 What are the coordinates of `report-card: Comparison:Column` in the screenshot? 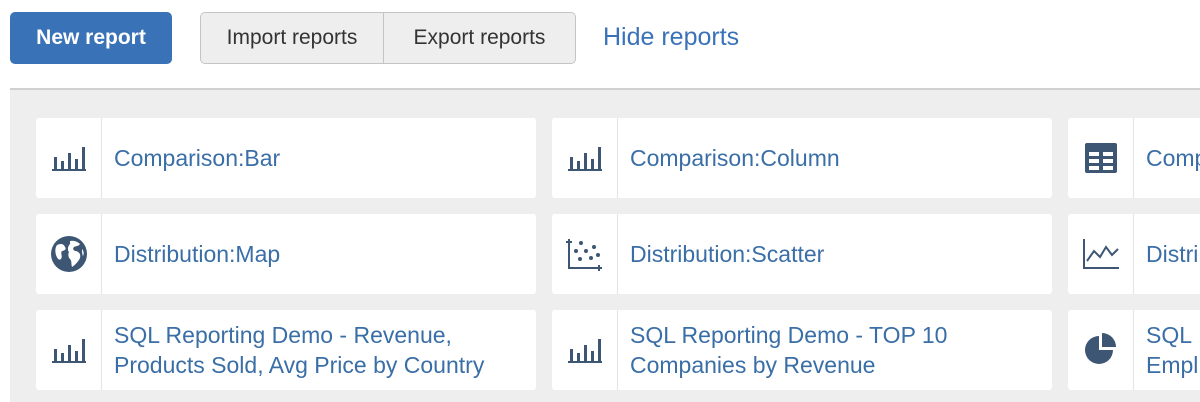 It's located at (802, 158).